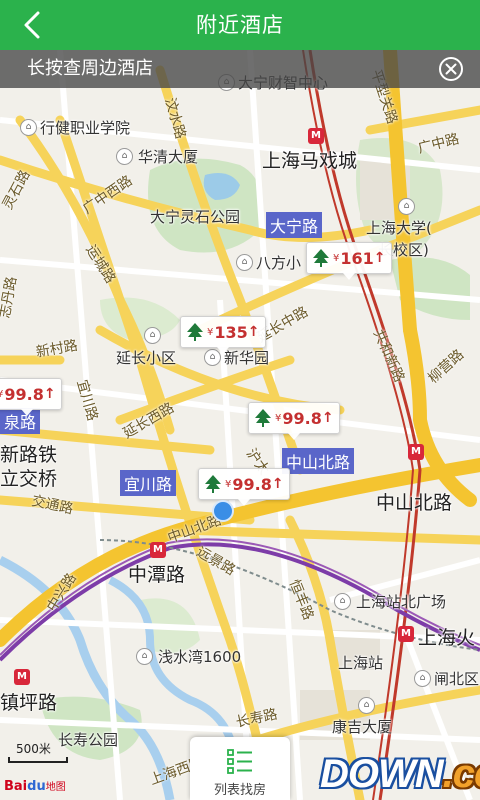 This screenshot has width=480, height=800. What do you see at coordinates (52, 505) in the screenshot?
I see `road-label: 交通路` at bounding box center [52, 505].